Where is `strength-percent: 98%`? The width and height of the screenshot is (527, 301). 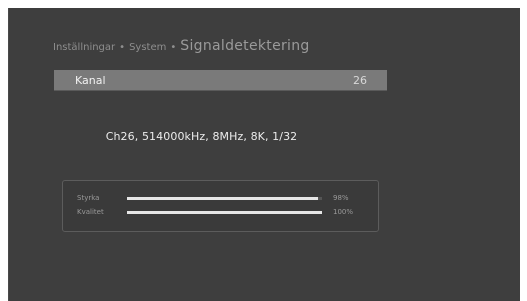 strength-percent: 98% is located at coordinates (341, 198).